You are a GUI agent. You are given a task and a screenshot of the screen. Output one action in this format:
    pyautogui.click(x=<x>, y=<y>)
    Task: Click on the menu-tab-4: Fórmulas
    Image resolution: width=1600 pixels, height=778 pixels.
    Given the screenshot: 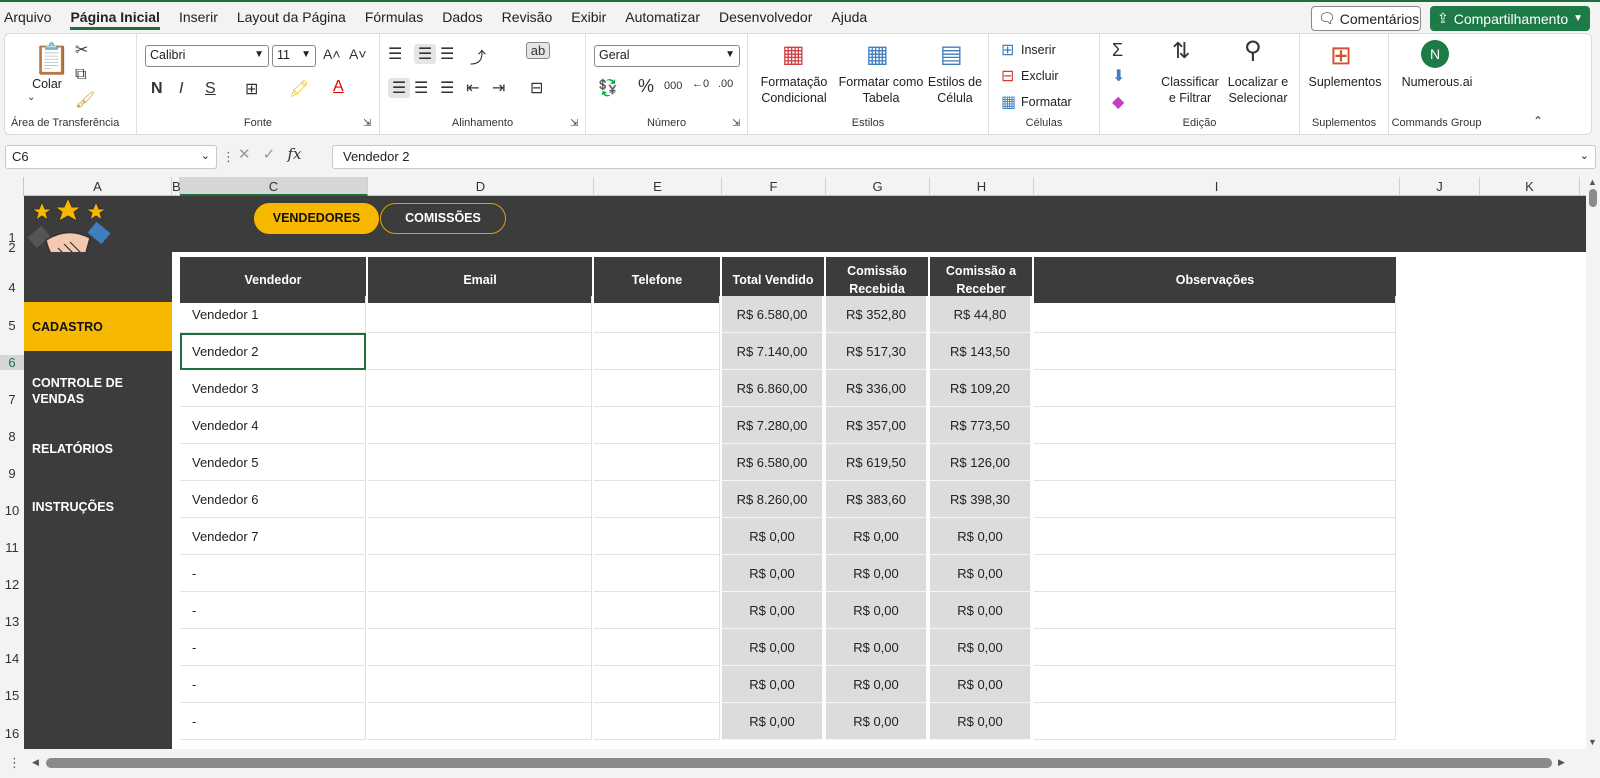 What is the action you would take?
    pyautogui.click(x=394, y=19)
    